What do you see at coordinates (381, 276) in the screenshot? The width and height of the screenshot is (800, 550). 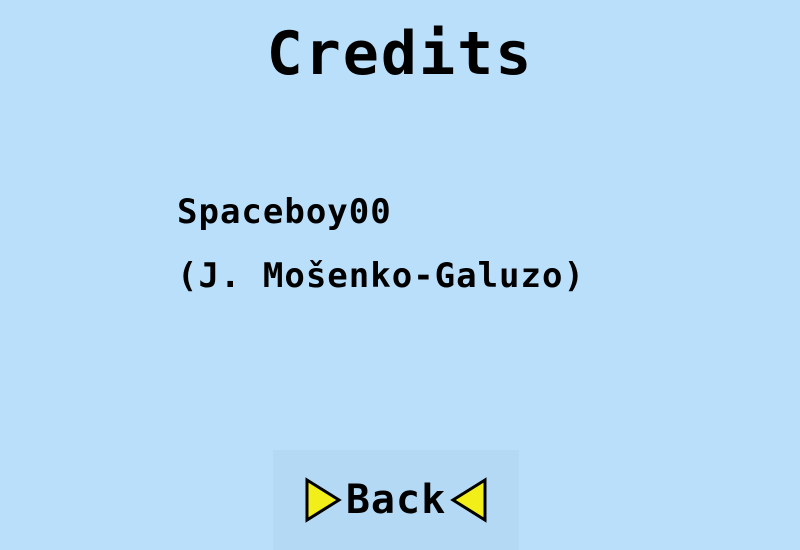 I see `credit-author-name: (J. Mošenko-Galuzo)` at bounding box center [381, 276].